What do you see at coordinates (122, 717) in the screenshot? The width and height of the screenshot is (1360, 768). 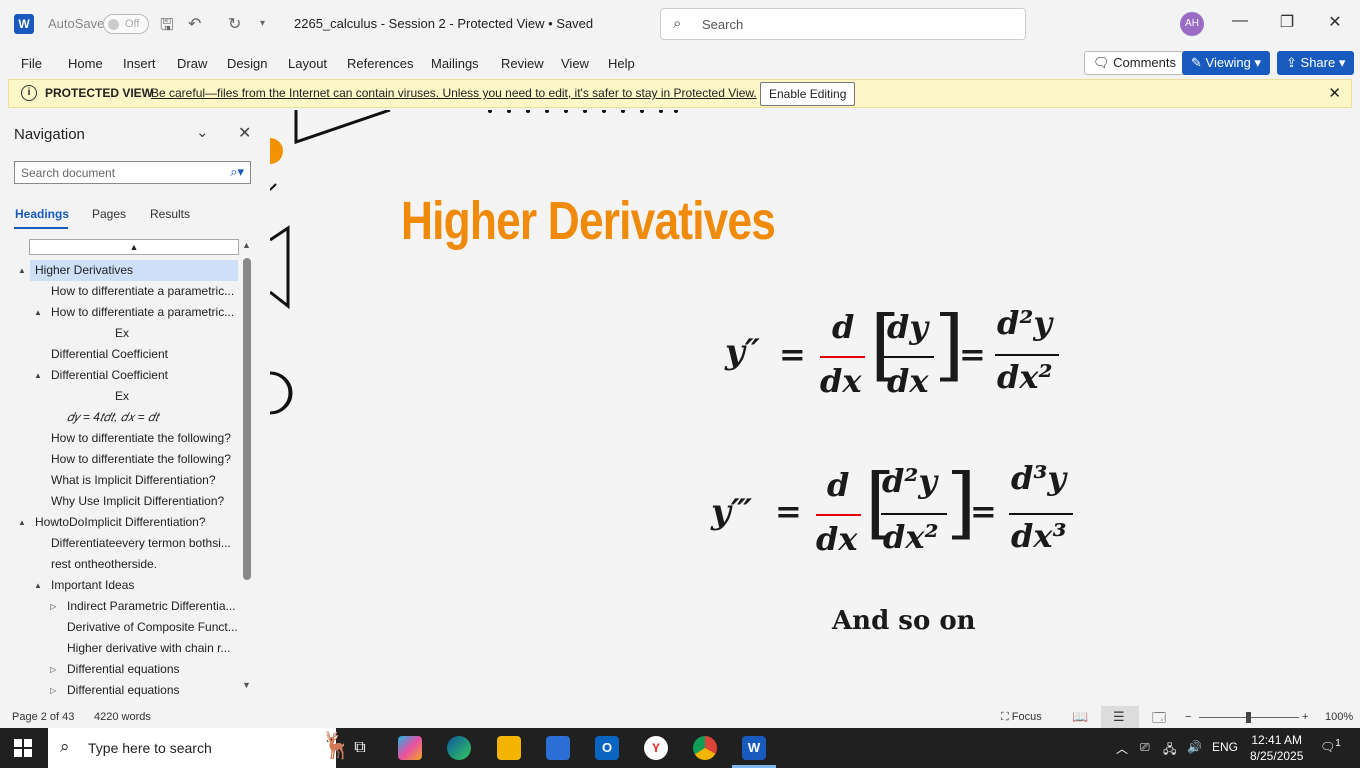 I see `word-count: 4220 words` at bounding box center [122, 717].